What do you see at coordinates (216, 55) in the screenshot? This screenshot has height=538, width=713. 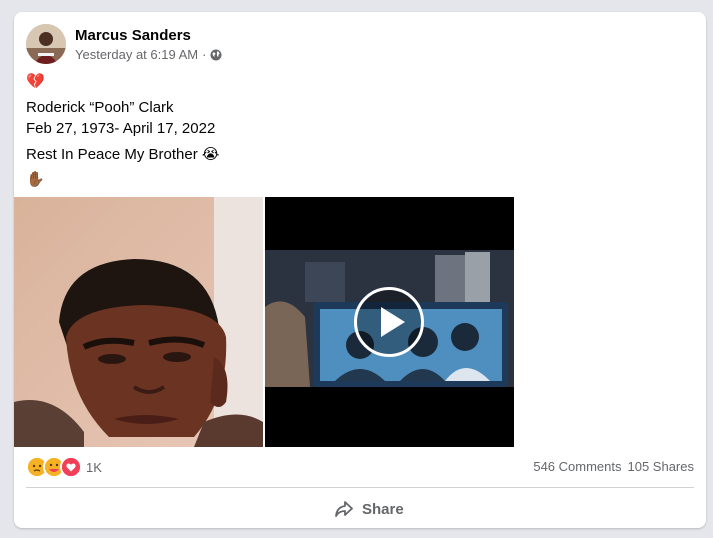 I see `globe-icon` at bounding box center [216, 55].